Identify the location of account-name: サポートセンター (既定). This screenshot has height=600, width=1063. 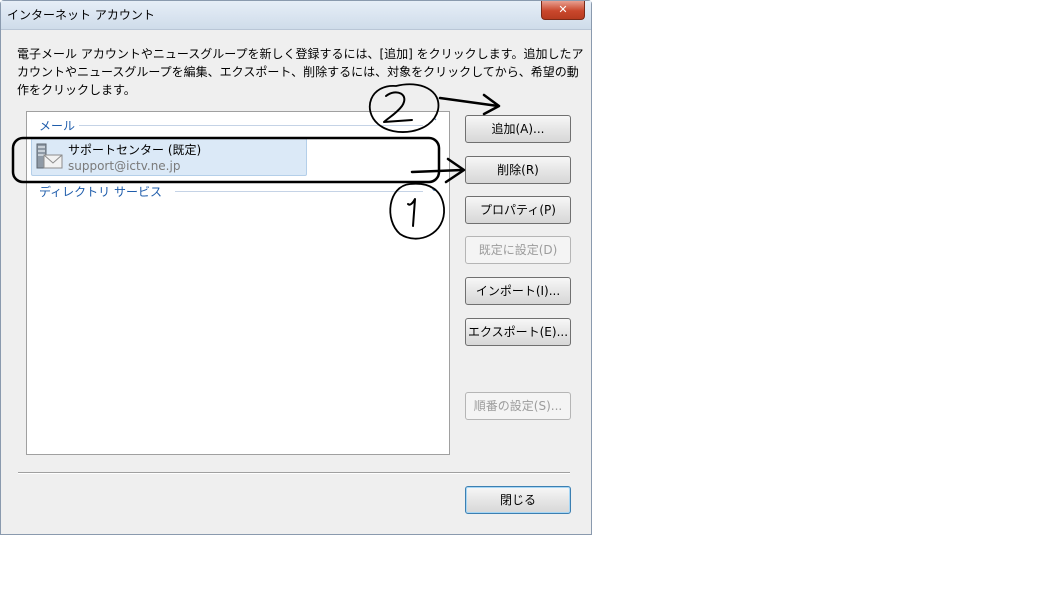
(135, 150).